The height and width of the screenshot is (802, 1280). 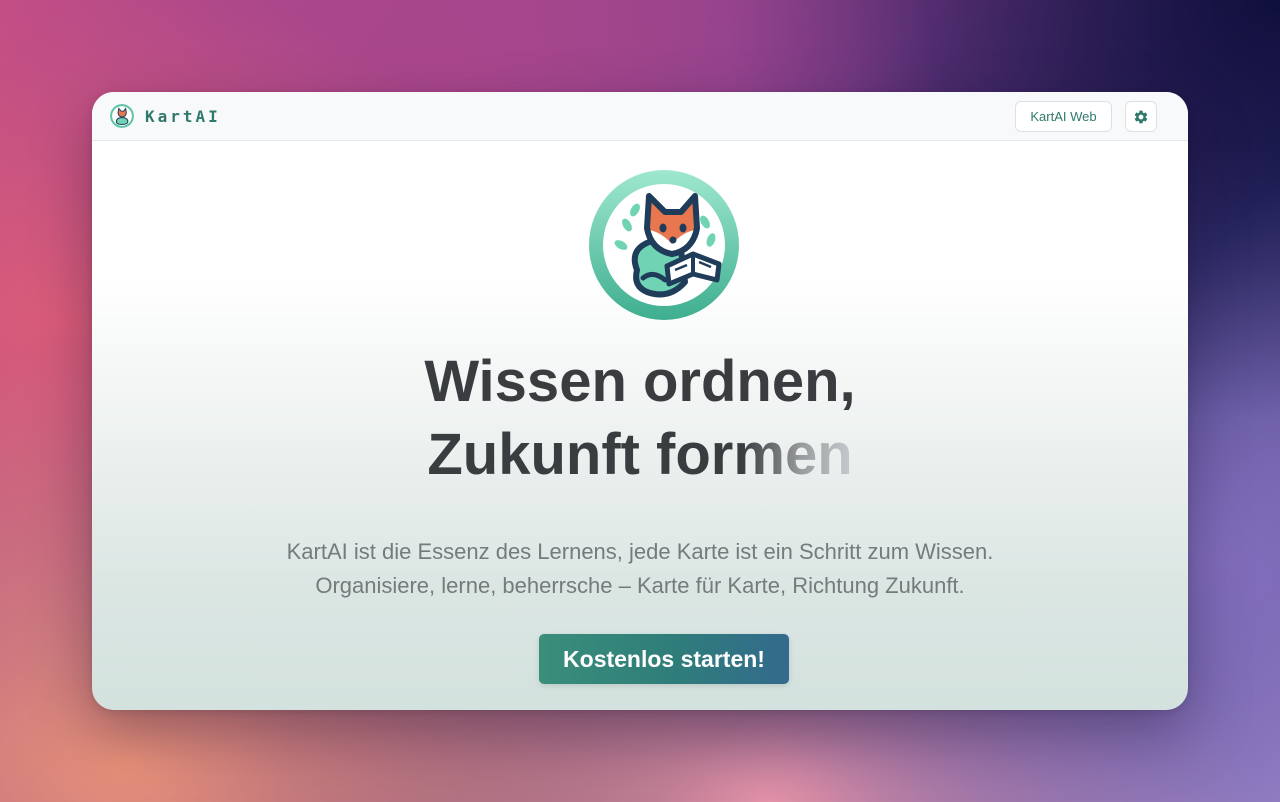 I want to click on headline-line-2: Zukunft formen, so click(x=640, y=455).